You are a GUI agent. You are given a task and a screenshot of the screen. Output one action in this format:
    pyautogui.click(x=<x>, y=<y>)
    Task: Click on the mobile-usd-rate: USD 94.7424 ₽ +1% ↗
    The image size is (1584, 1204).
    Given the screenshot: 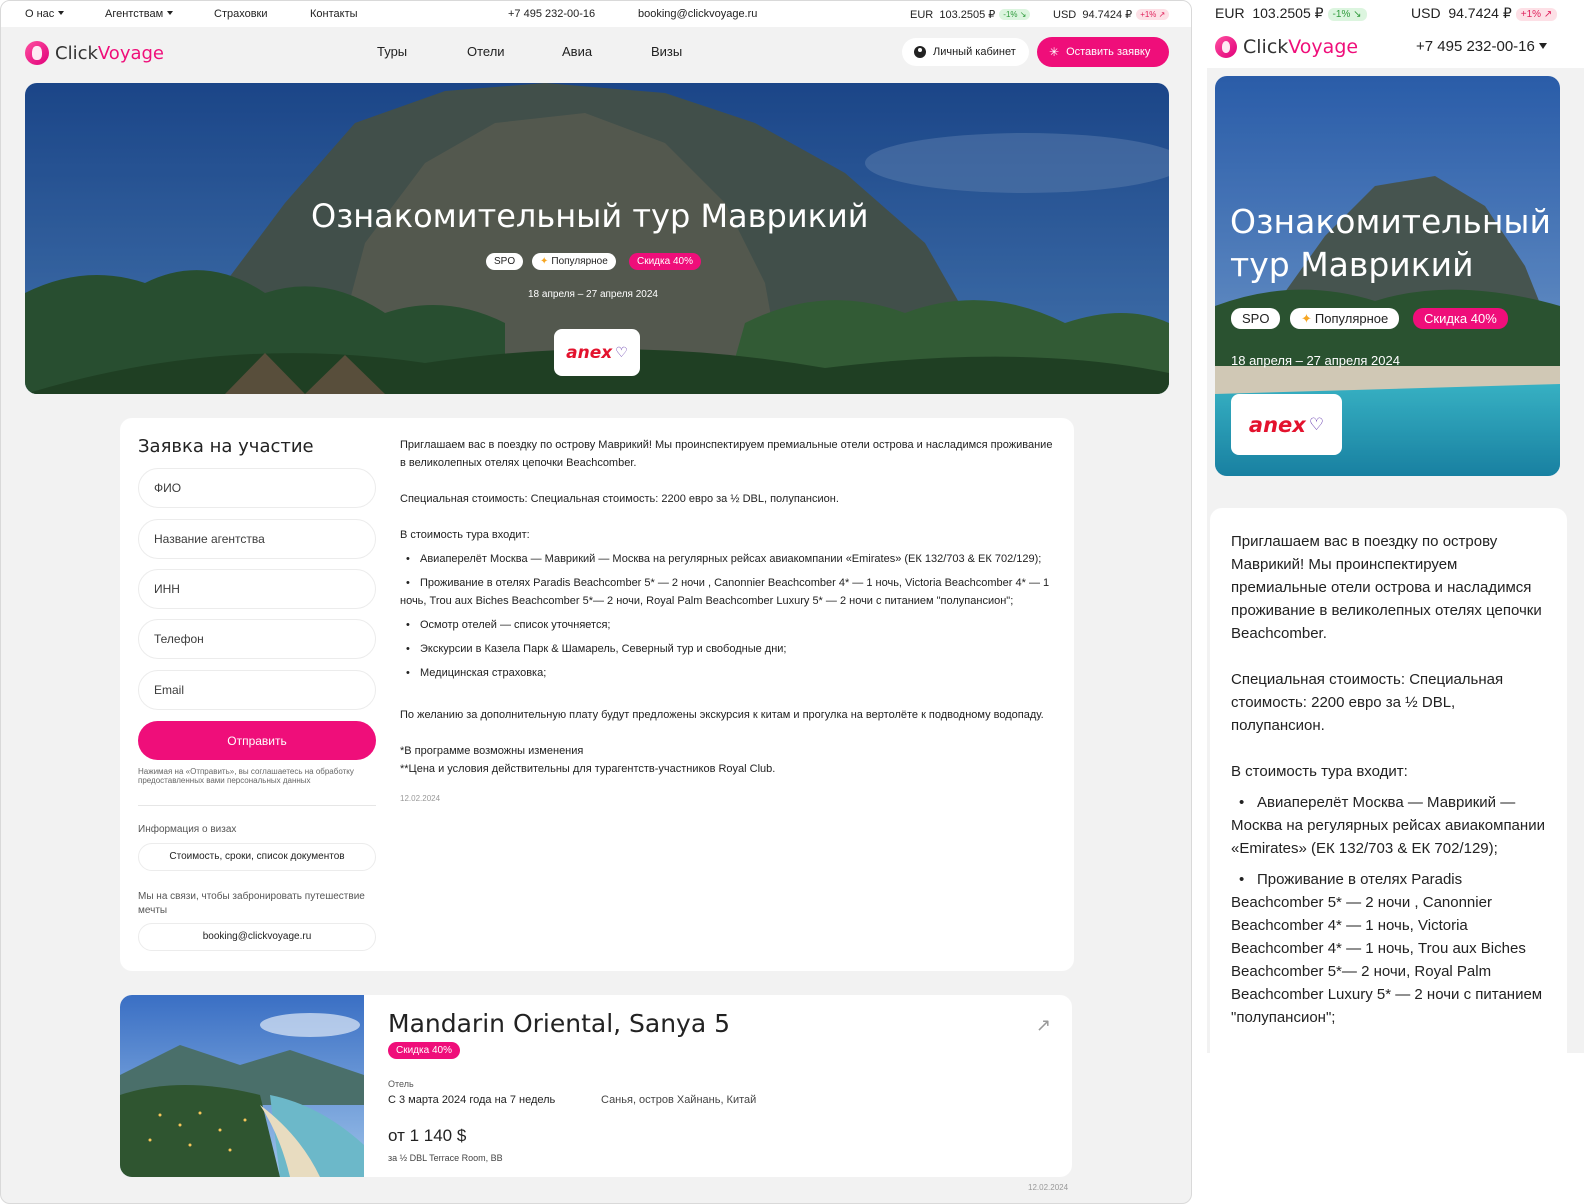 What is the action you would take?
    pyautogui.click(x=1484, y=13)
    